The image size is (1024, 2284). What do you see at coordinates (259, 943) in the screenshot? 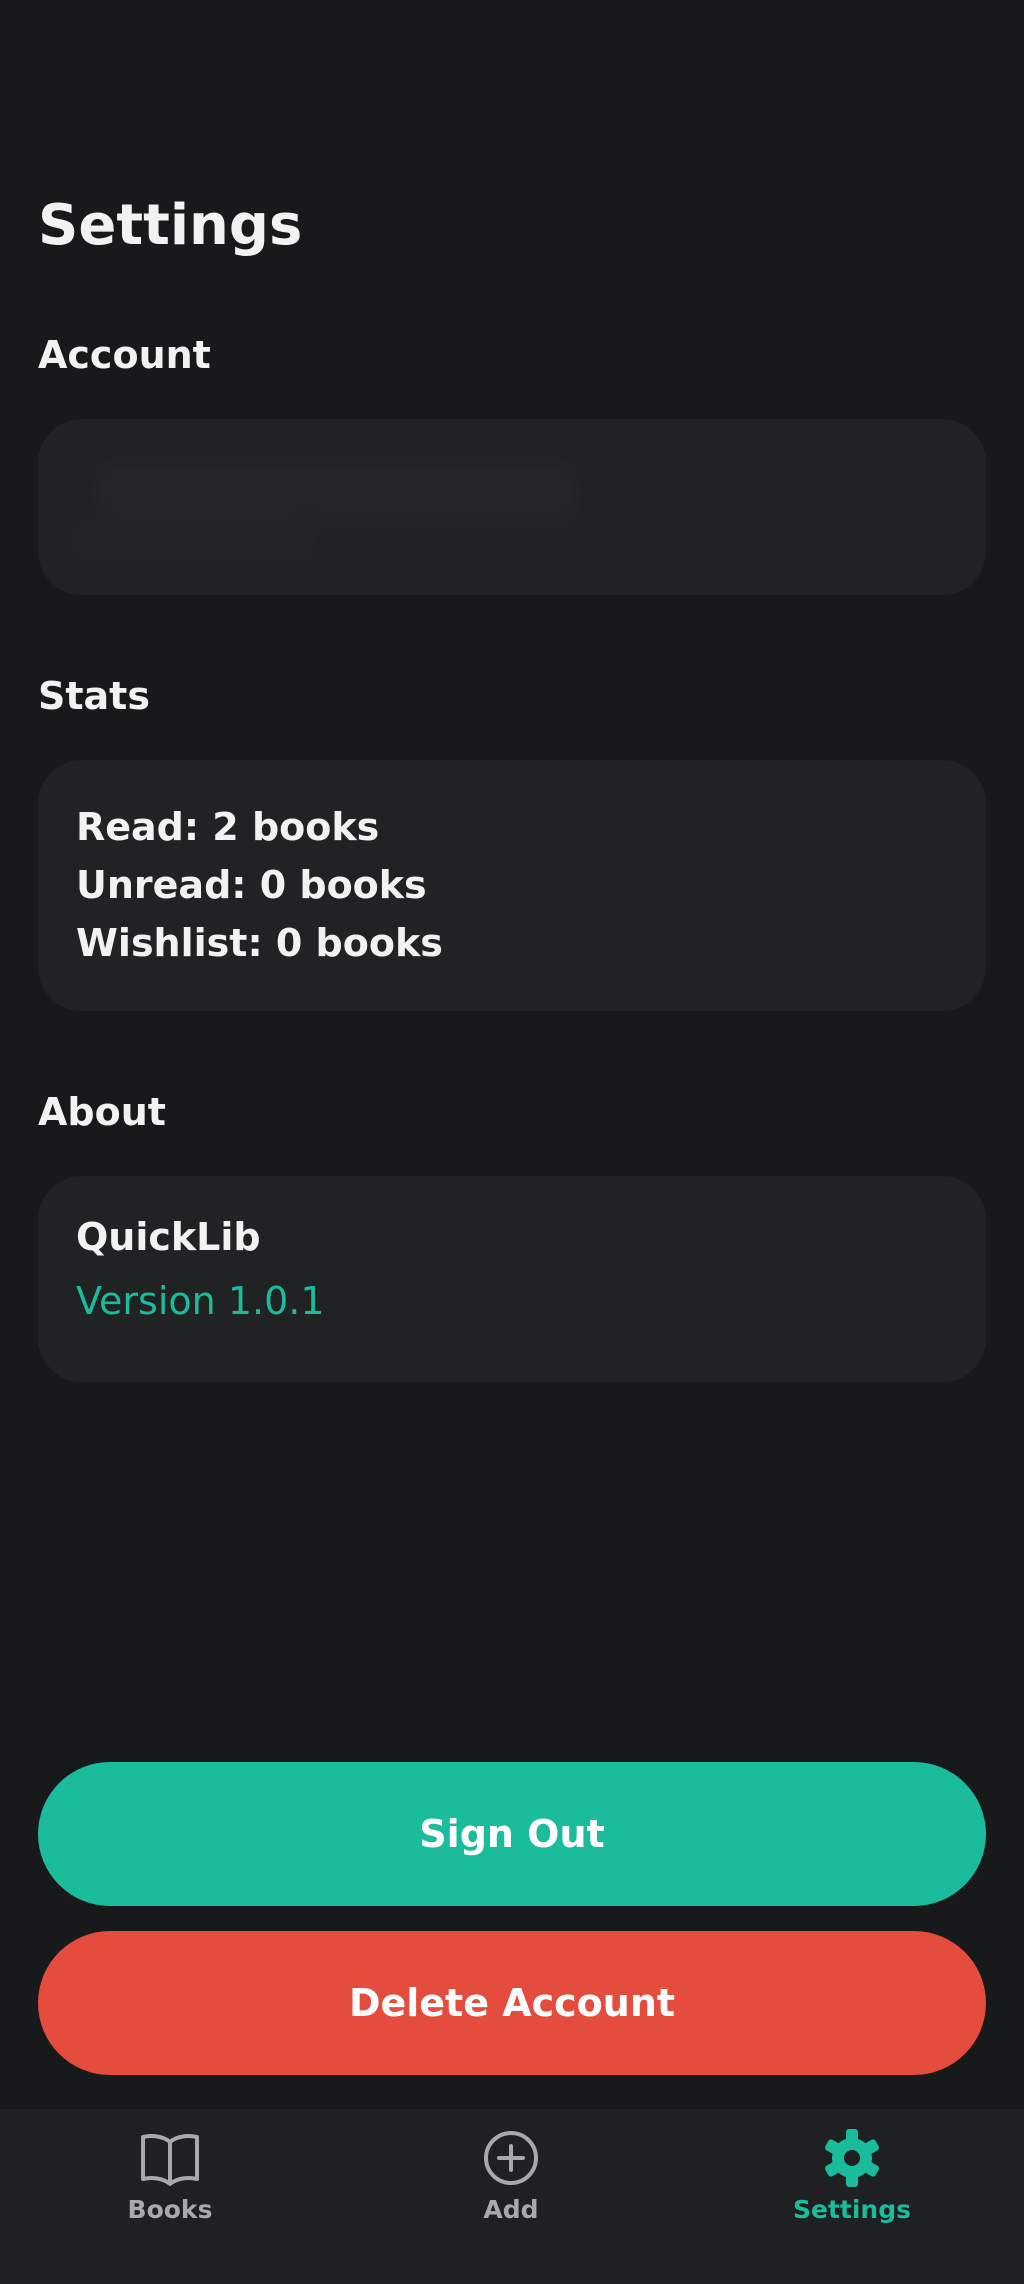
I see `stat-wishlist: Wishlist: 0 books` at bounding box center [259, 943].